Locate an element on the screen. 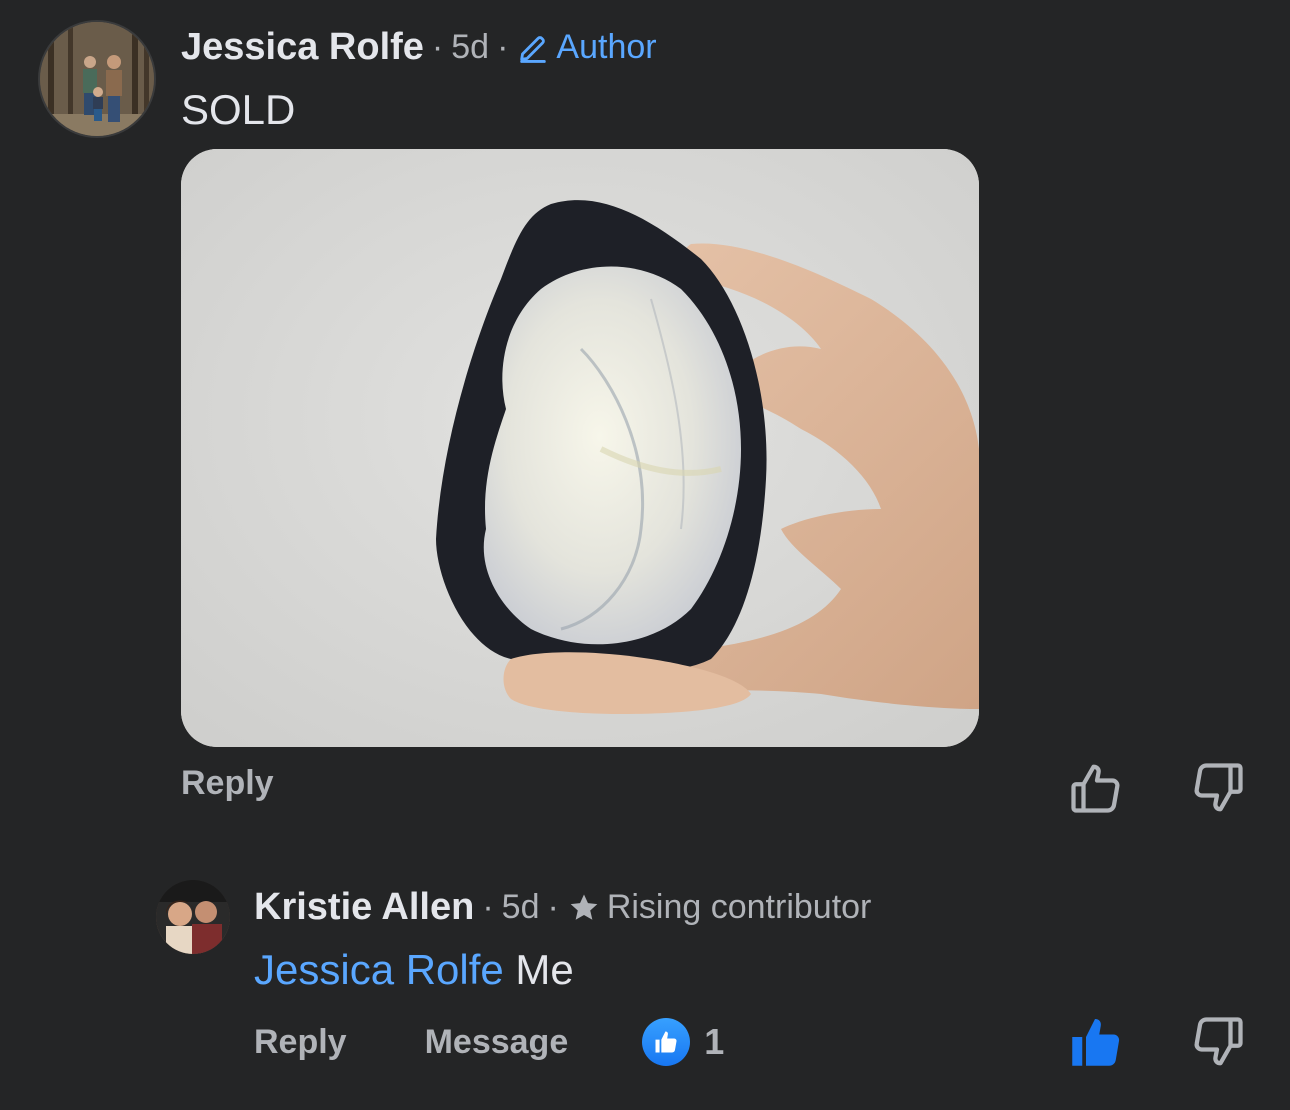 The height and width of the screenshot is (1110, 1290). message-button: Message is located at coordinates (497, 1042).